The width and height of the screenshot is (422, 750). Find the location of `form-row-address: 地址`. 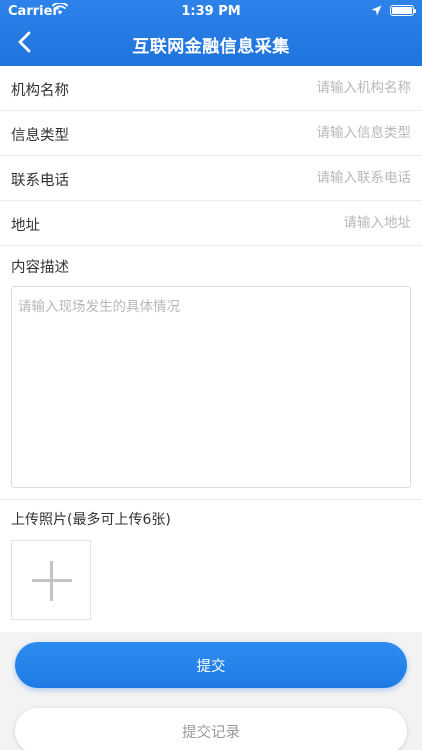

form-row-address: 地址 is located at coordinates (211, 223).